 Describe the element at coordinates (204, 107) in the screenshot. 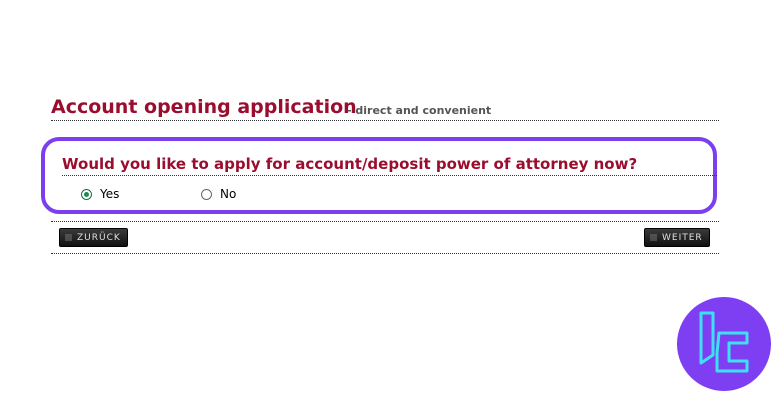

I see `page-title: Account opening application` at that location.